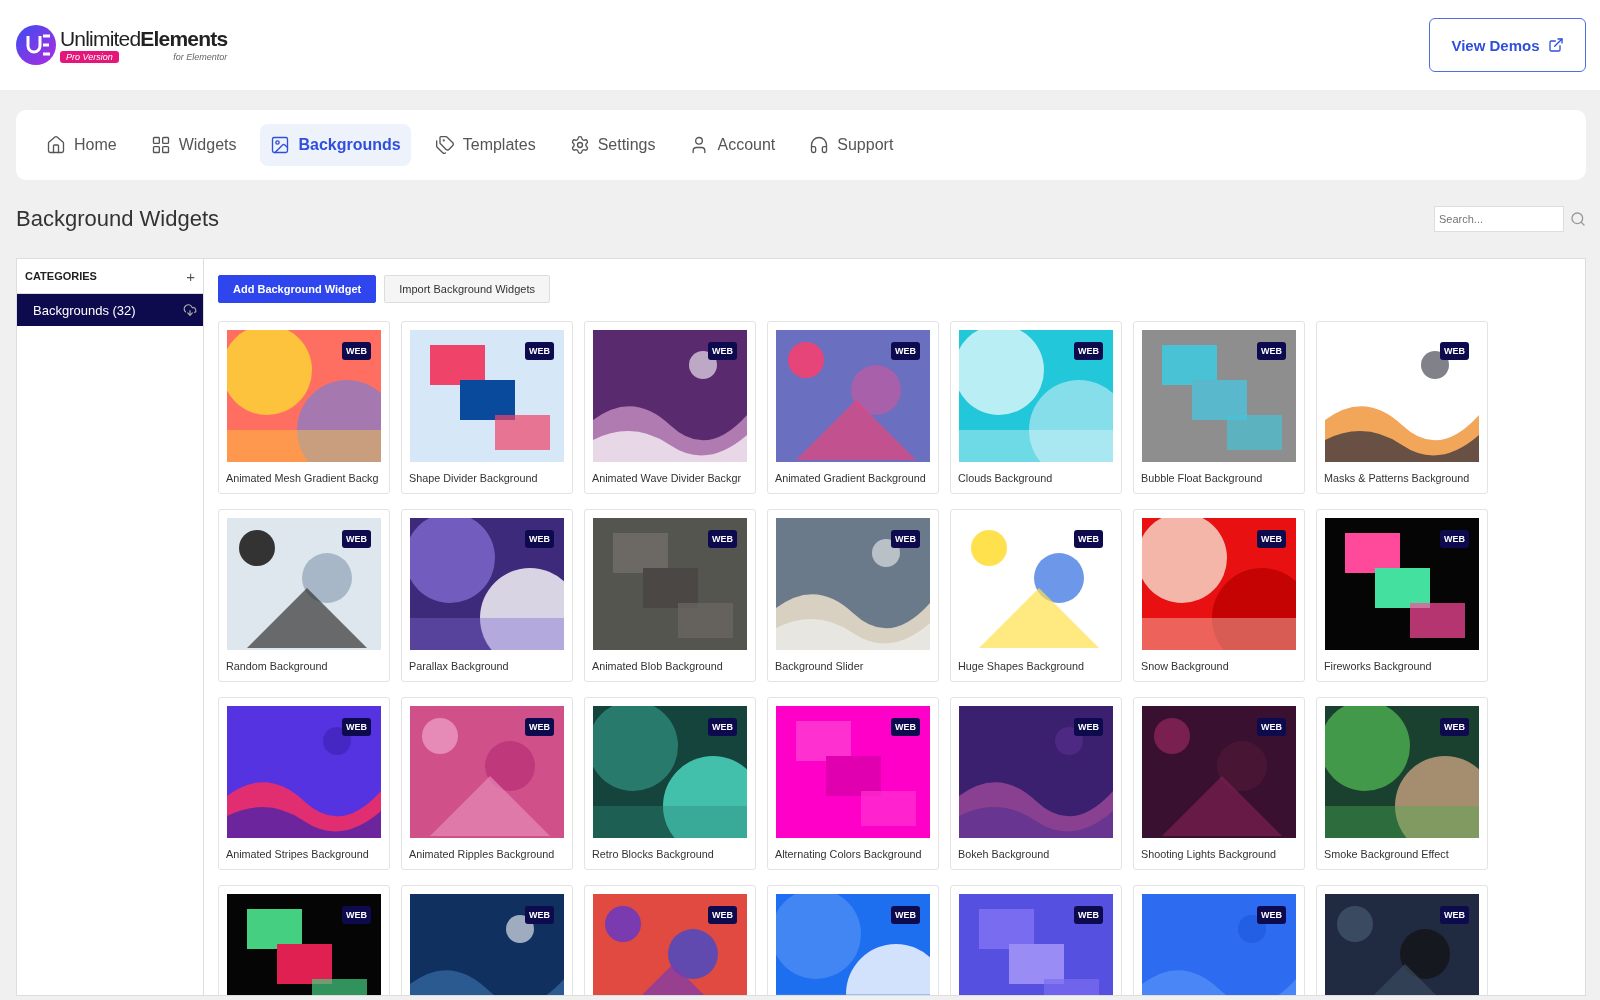  Describe the element at coordinates (1202, 478) in the screenshot. I see `widget-title: Bubble Float Background` at that location.